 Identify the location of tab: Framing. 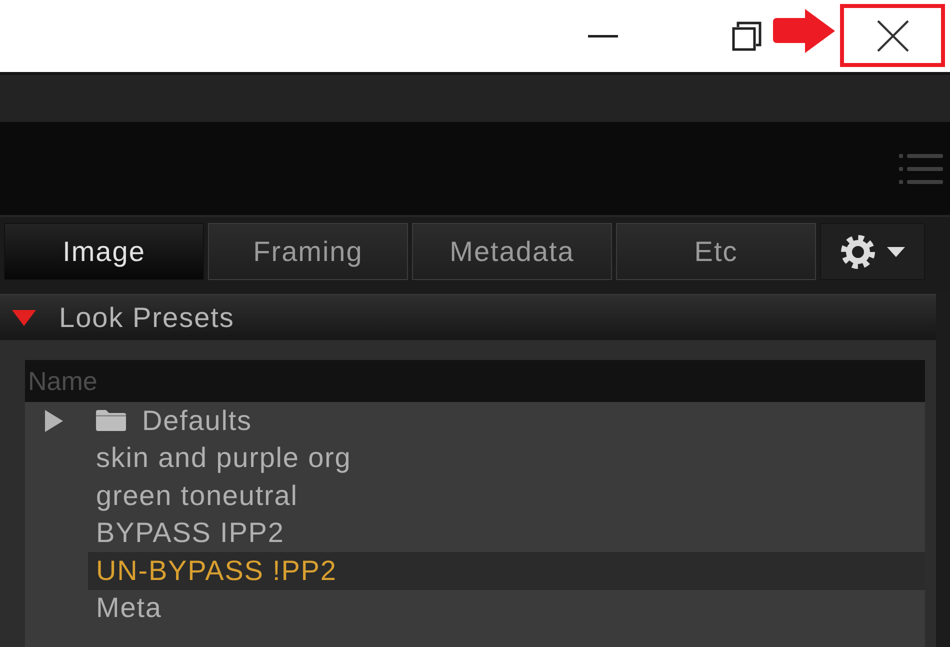
(308, 251).